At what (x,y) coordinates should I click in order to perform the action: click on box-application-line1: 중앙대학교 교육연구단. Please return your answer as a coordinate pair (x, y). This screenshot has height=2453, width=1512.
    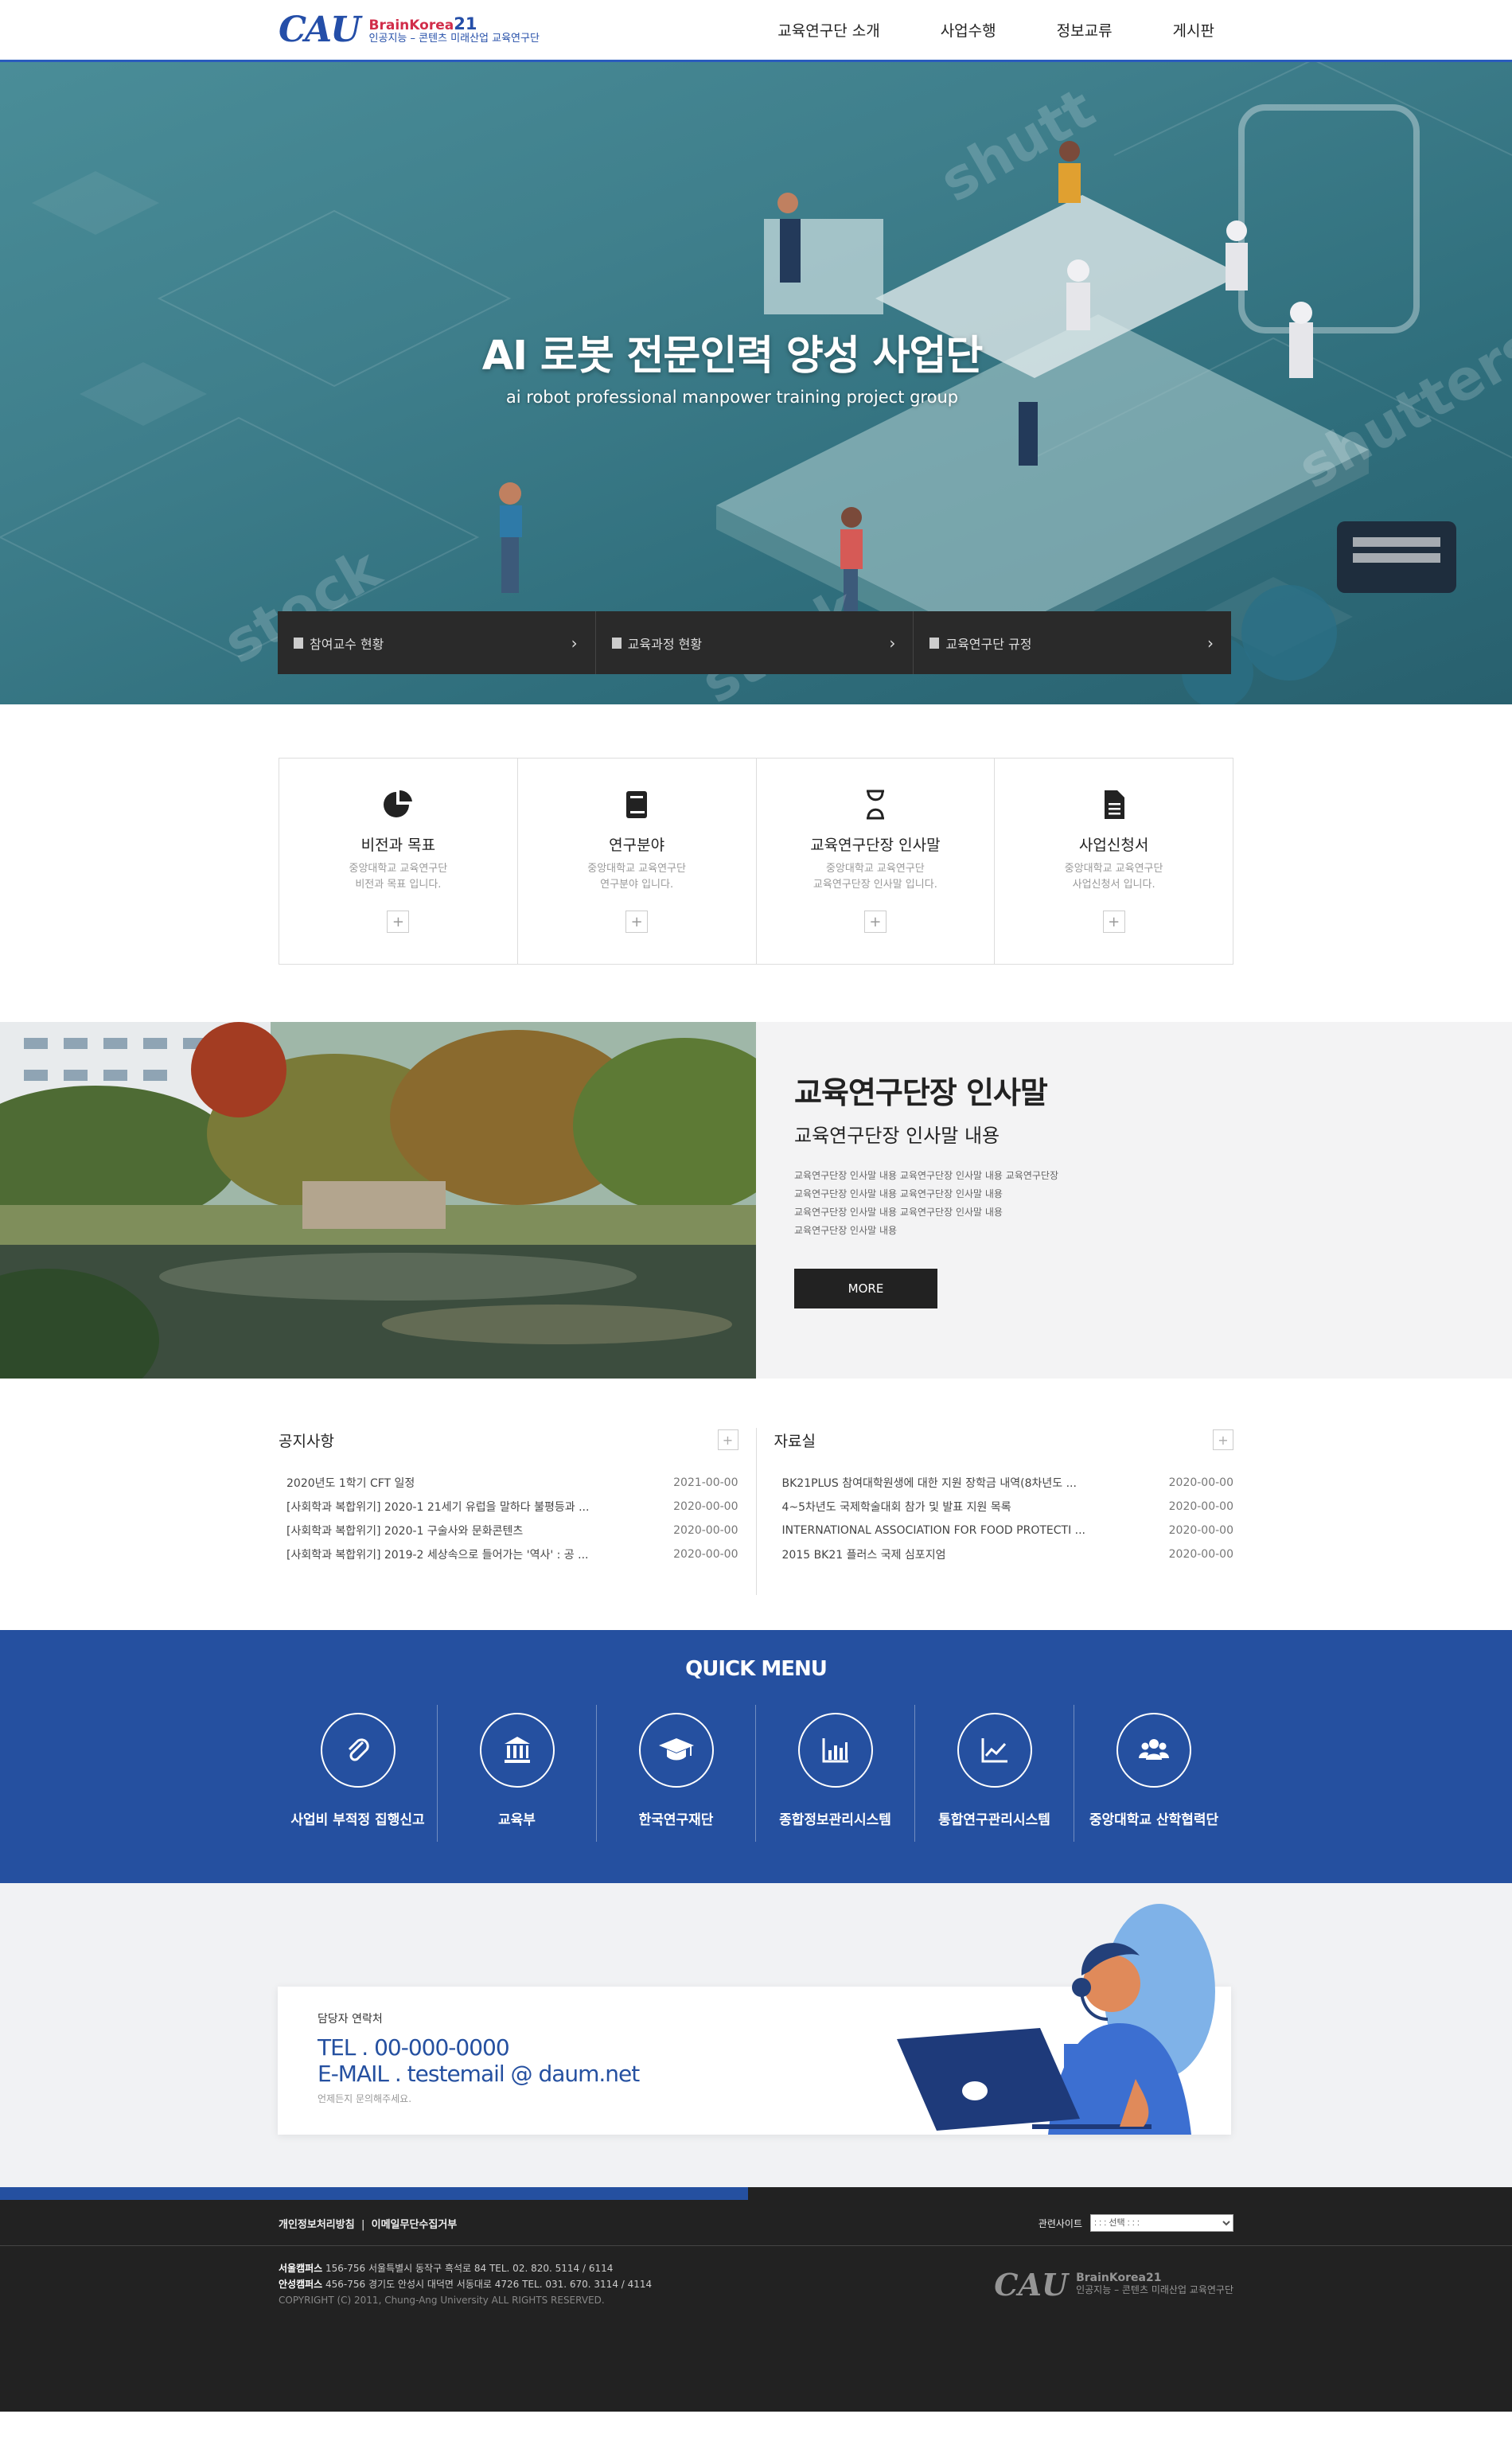
    Looking at the image, I should click on (1113, 869).